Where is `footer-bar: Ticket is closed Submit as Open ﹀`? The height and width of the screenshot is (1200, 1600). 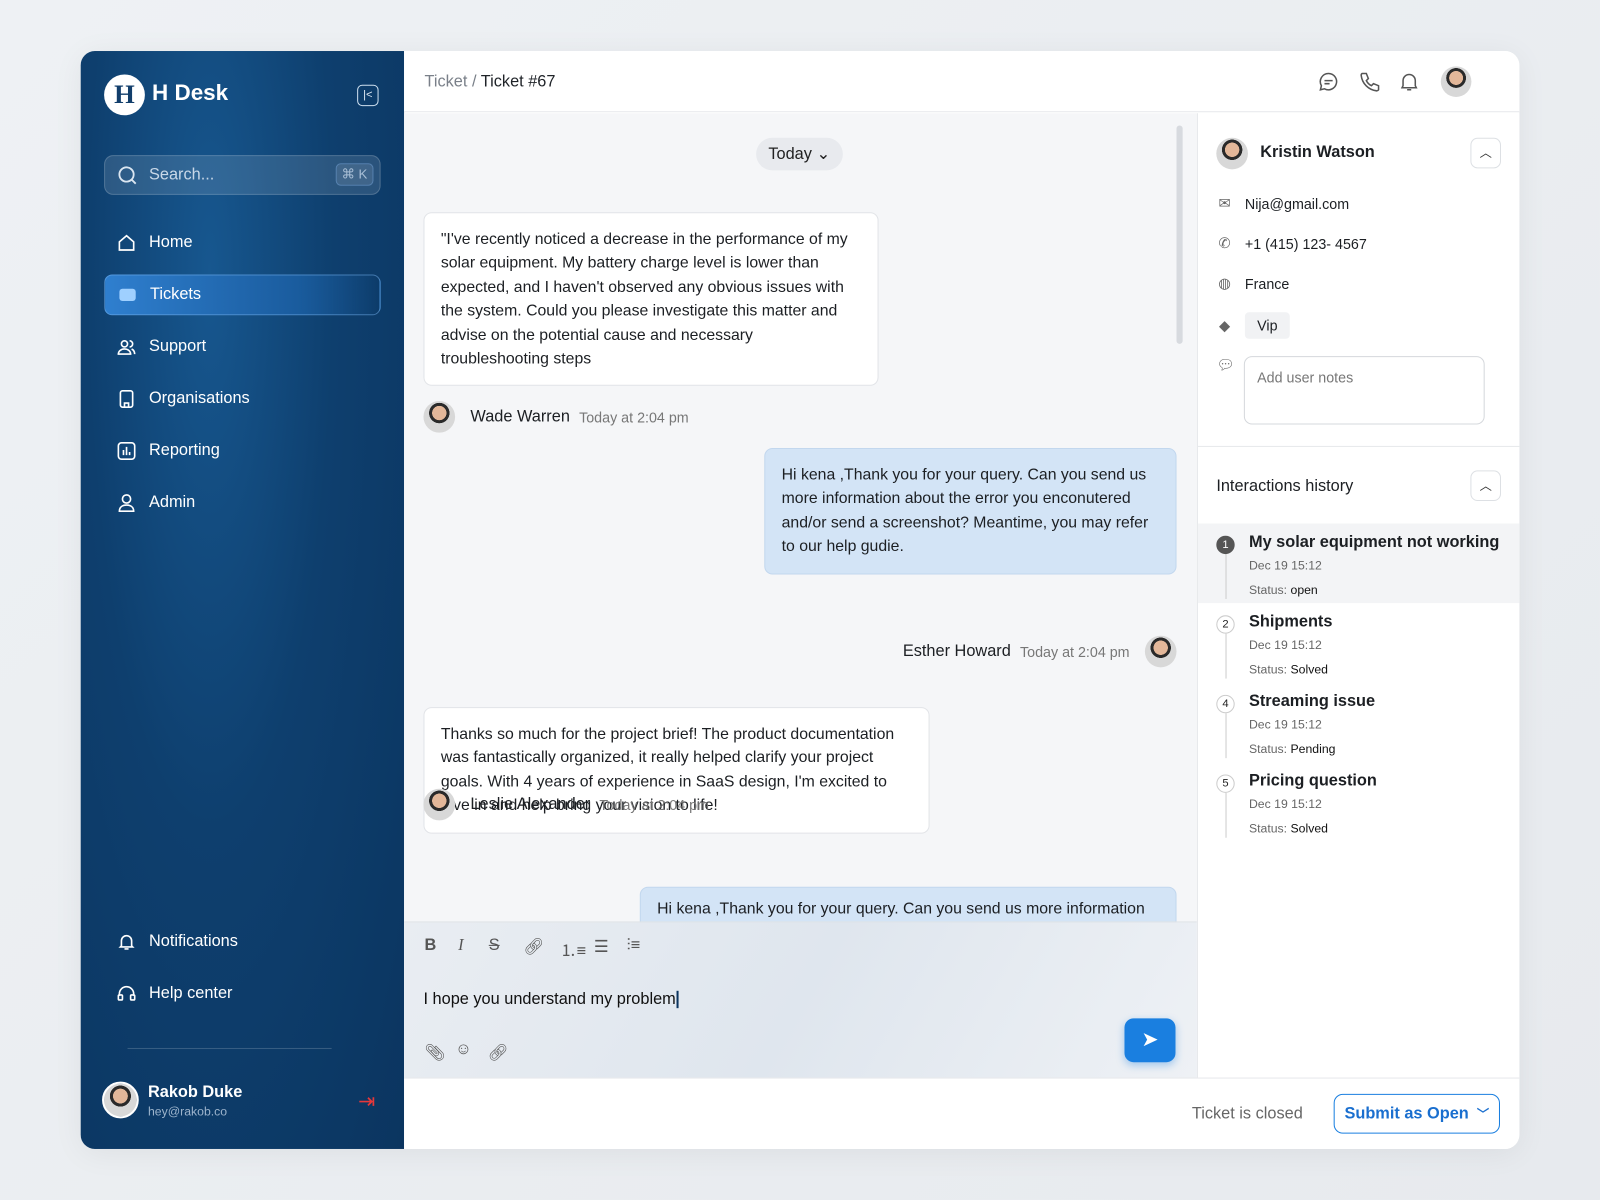 footer-bar: Ticket is closed Submit as Open ﹀ is located at coordinates (962, 1113).